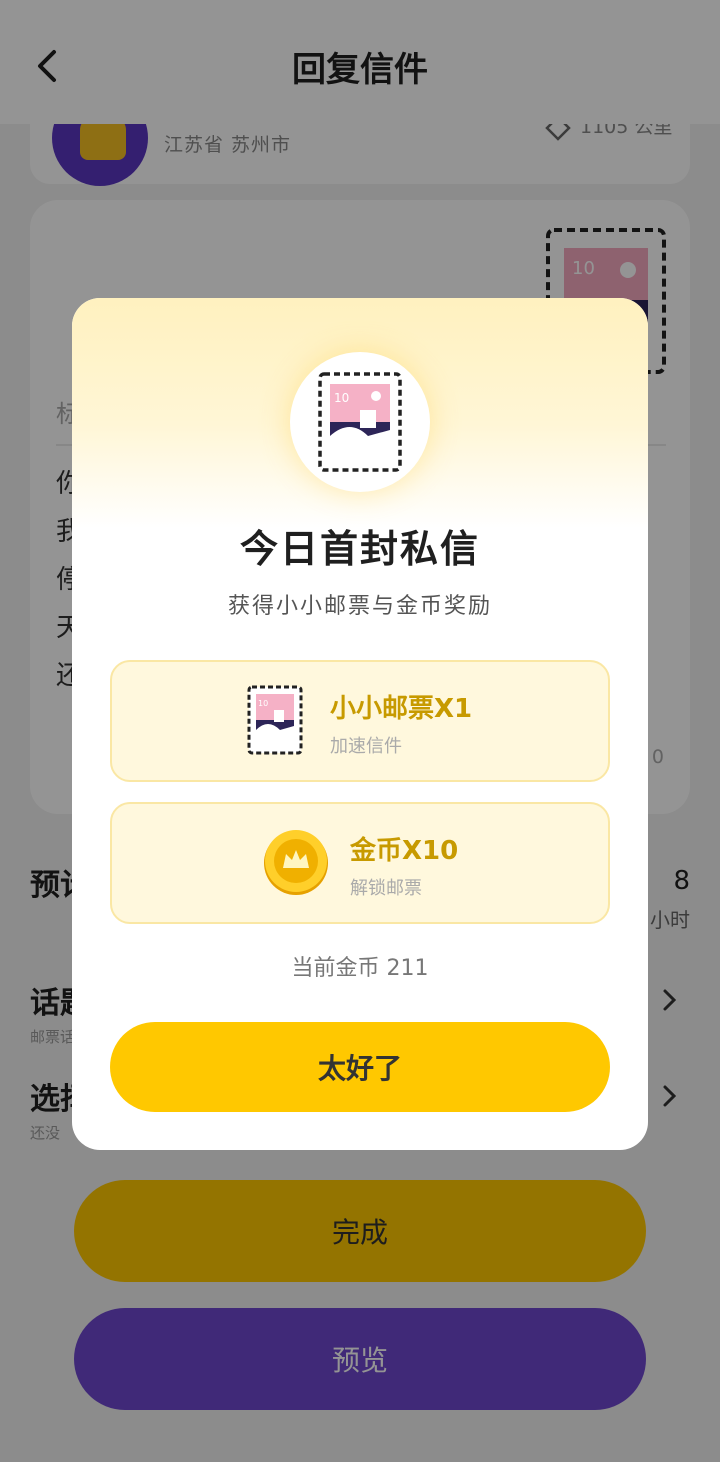 This screenshot has height=1462, width=720. What do you see at coordinates (404, 851) in the screenshot?
I see `reward-name: 金币X10` at bounding box center [404, 851].